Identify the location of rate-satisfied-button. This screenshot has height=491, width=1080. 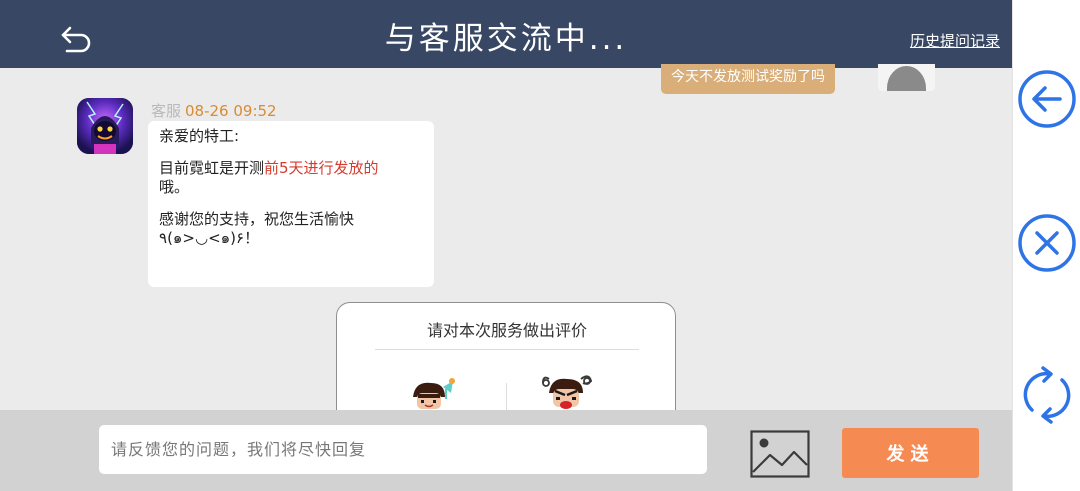
(435, 395).